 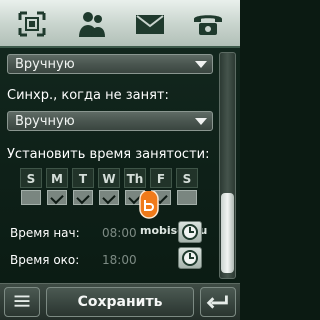 I want to click on mode-dropdown-value: Вручную, so click(x=45, y=64).